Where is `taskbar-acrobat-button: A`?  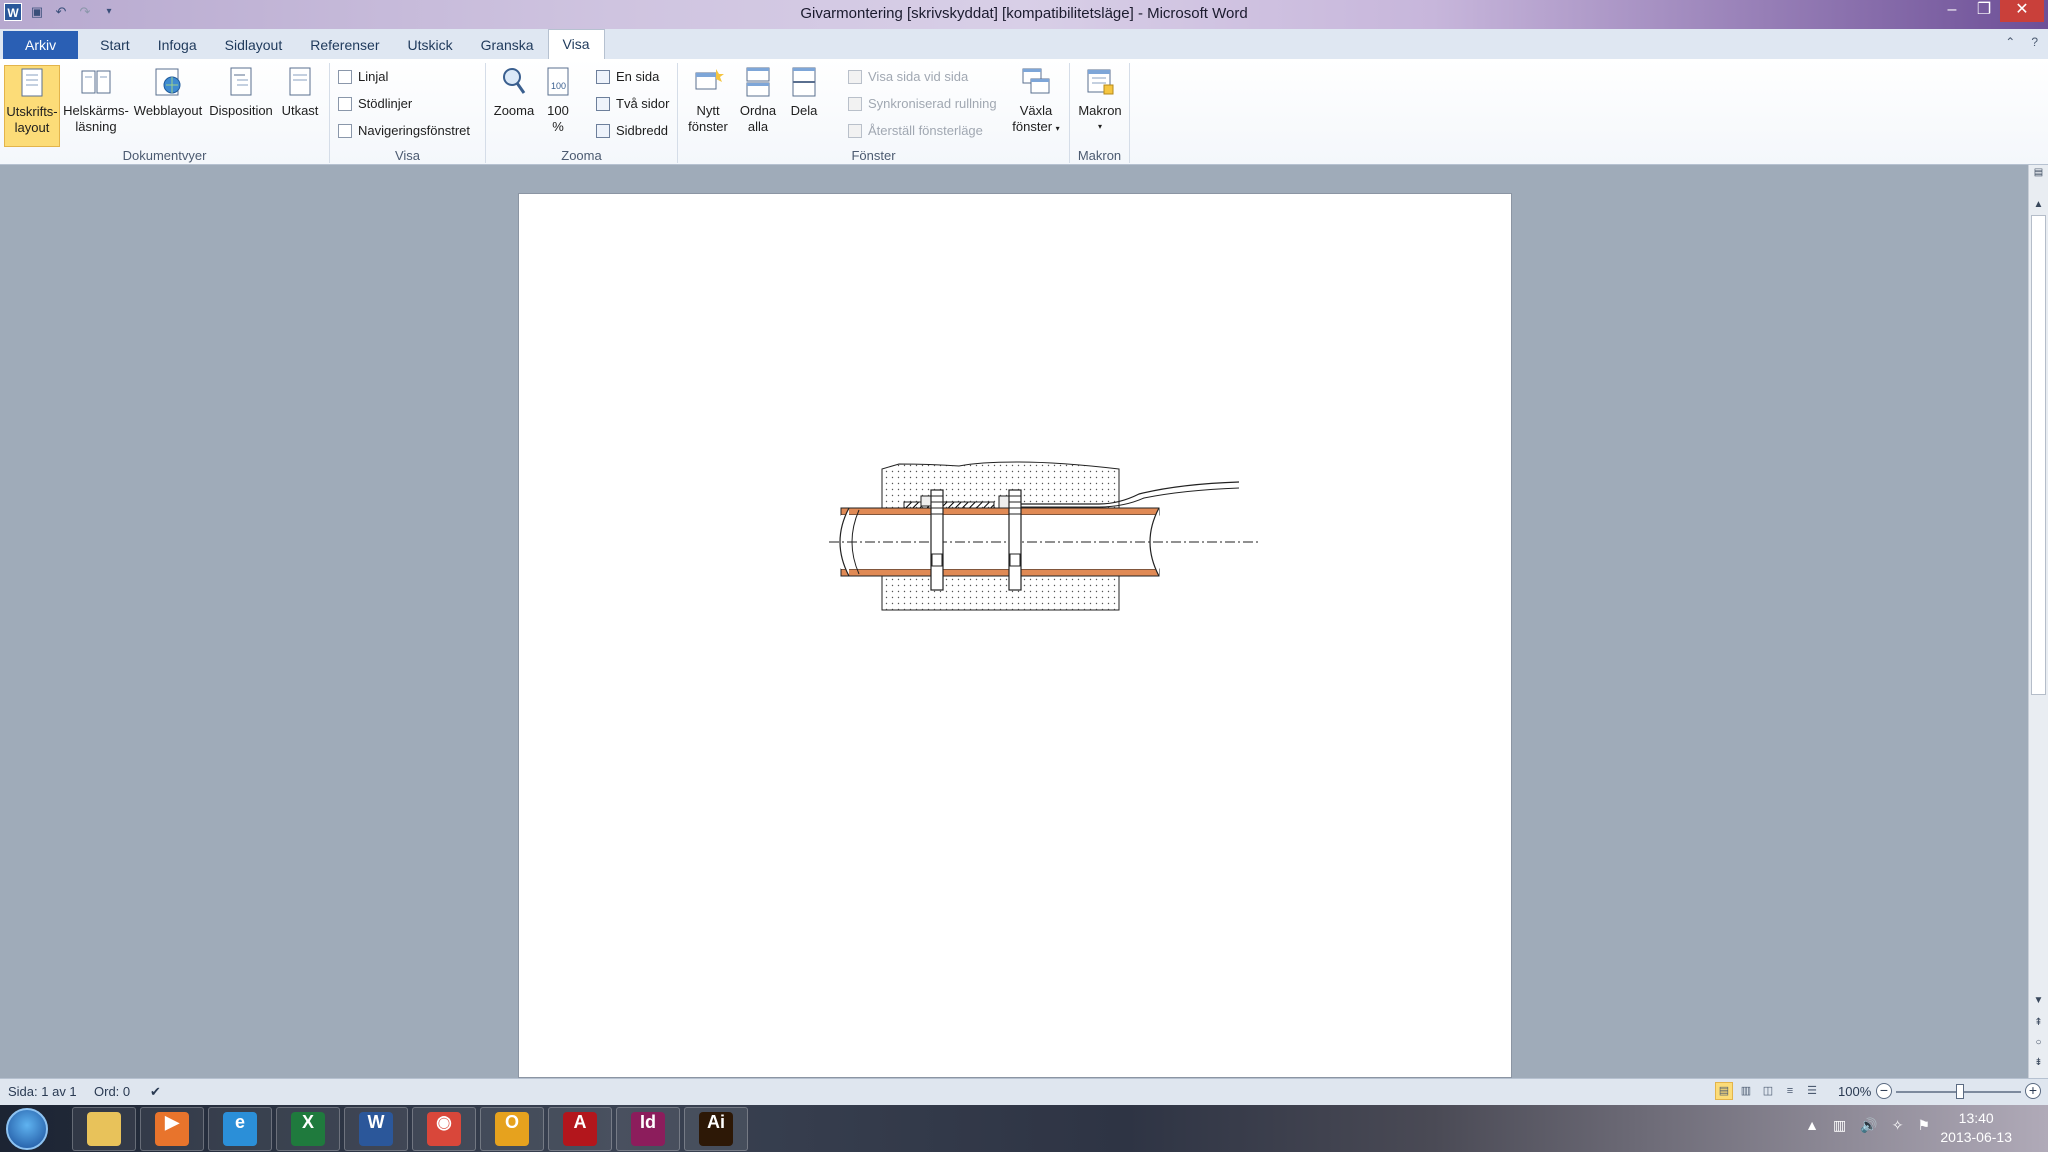
taskbar-acrobat-button: A is located at coordinates (580, 1129).